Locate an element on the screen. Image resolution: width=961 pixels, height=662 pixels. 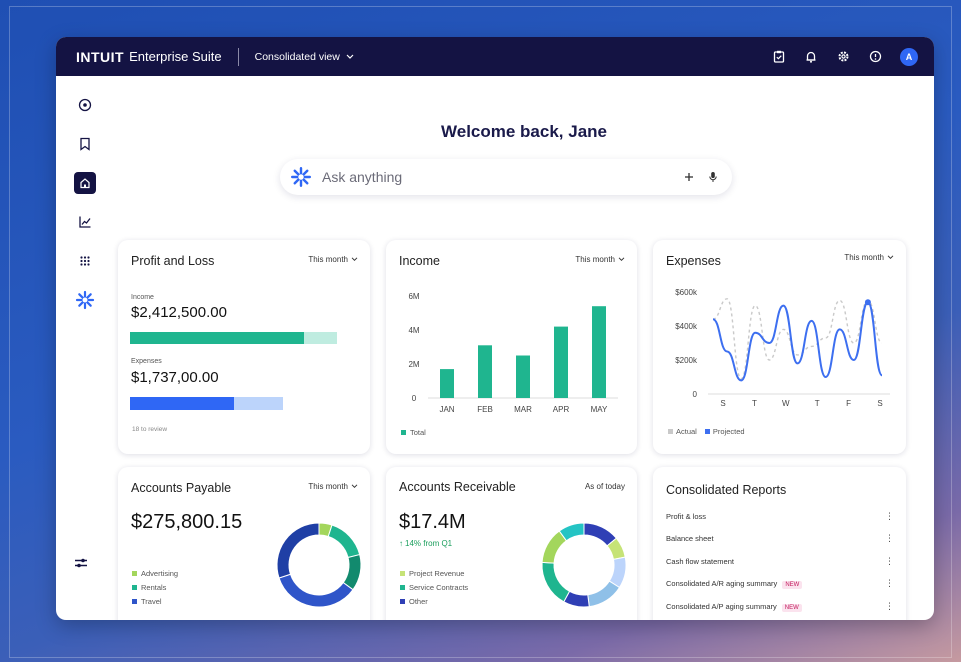
income-bar-fill is located at coordinates (217, 338).